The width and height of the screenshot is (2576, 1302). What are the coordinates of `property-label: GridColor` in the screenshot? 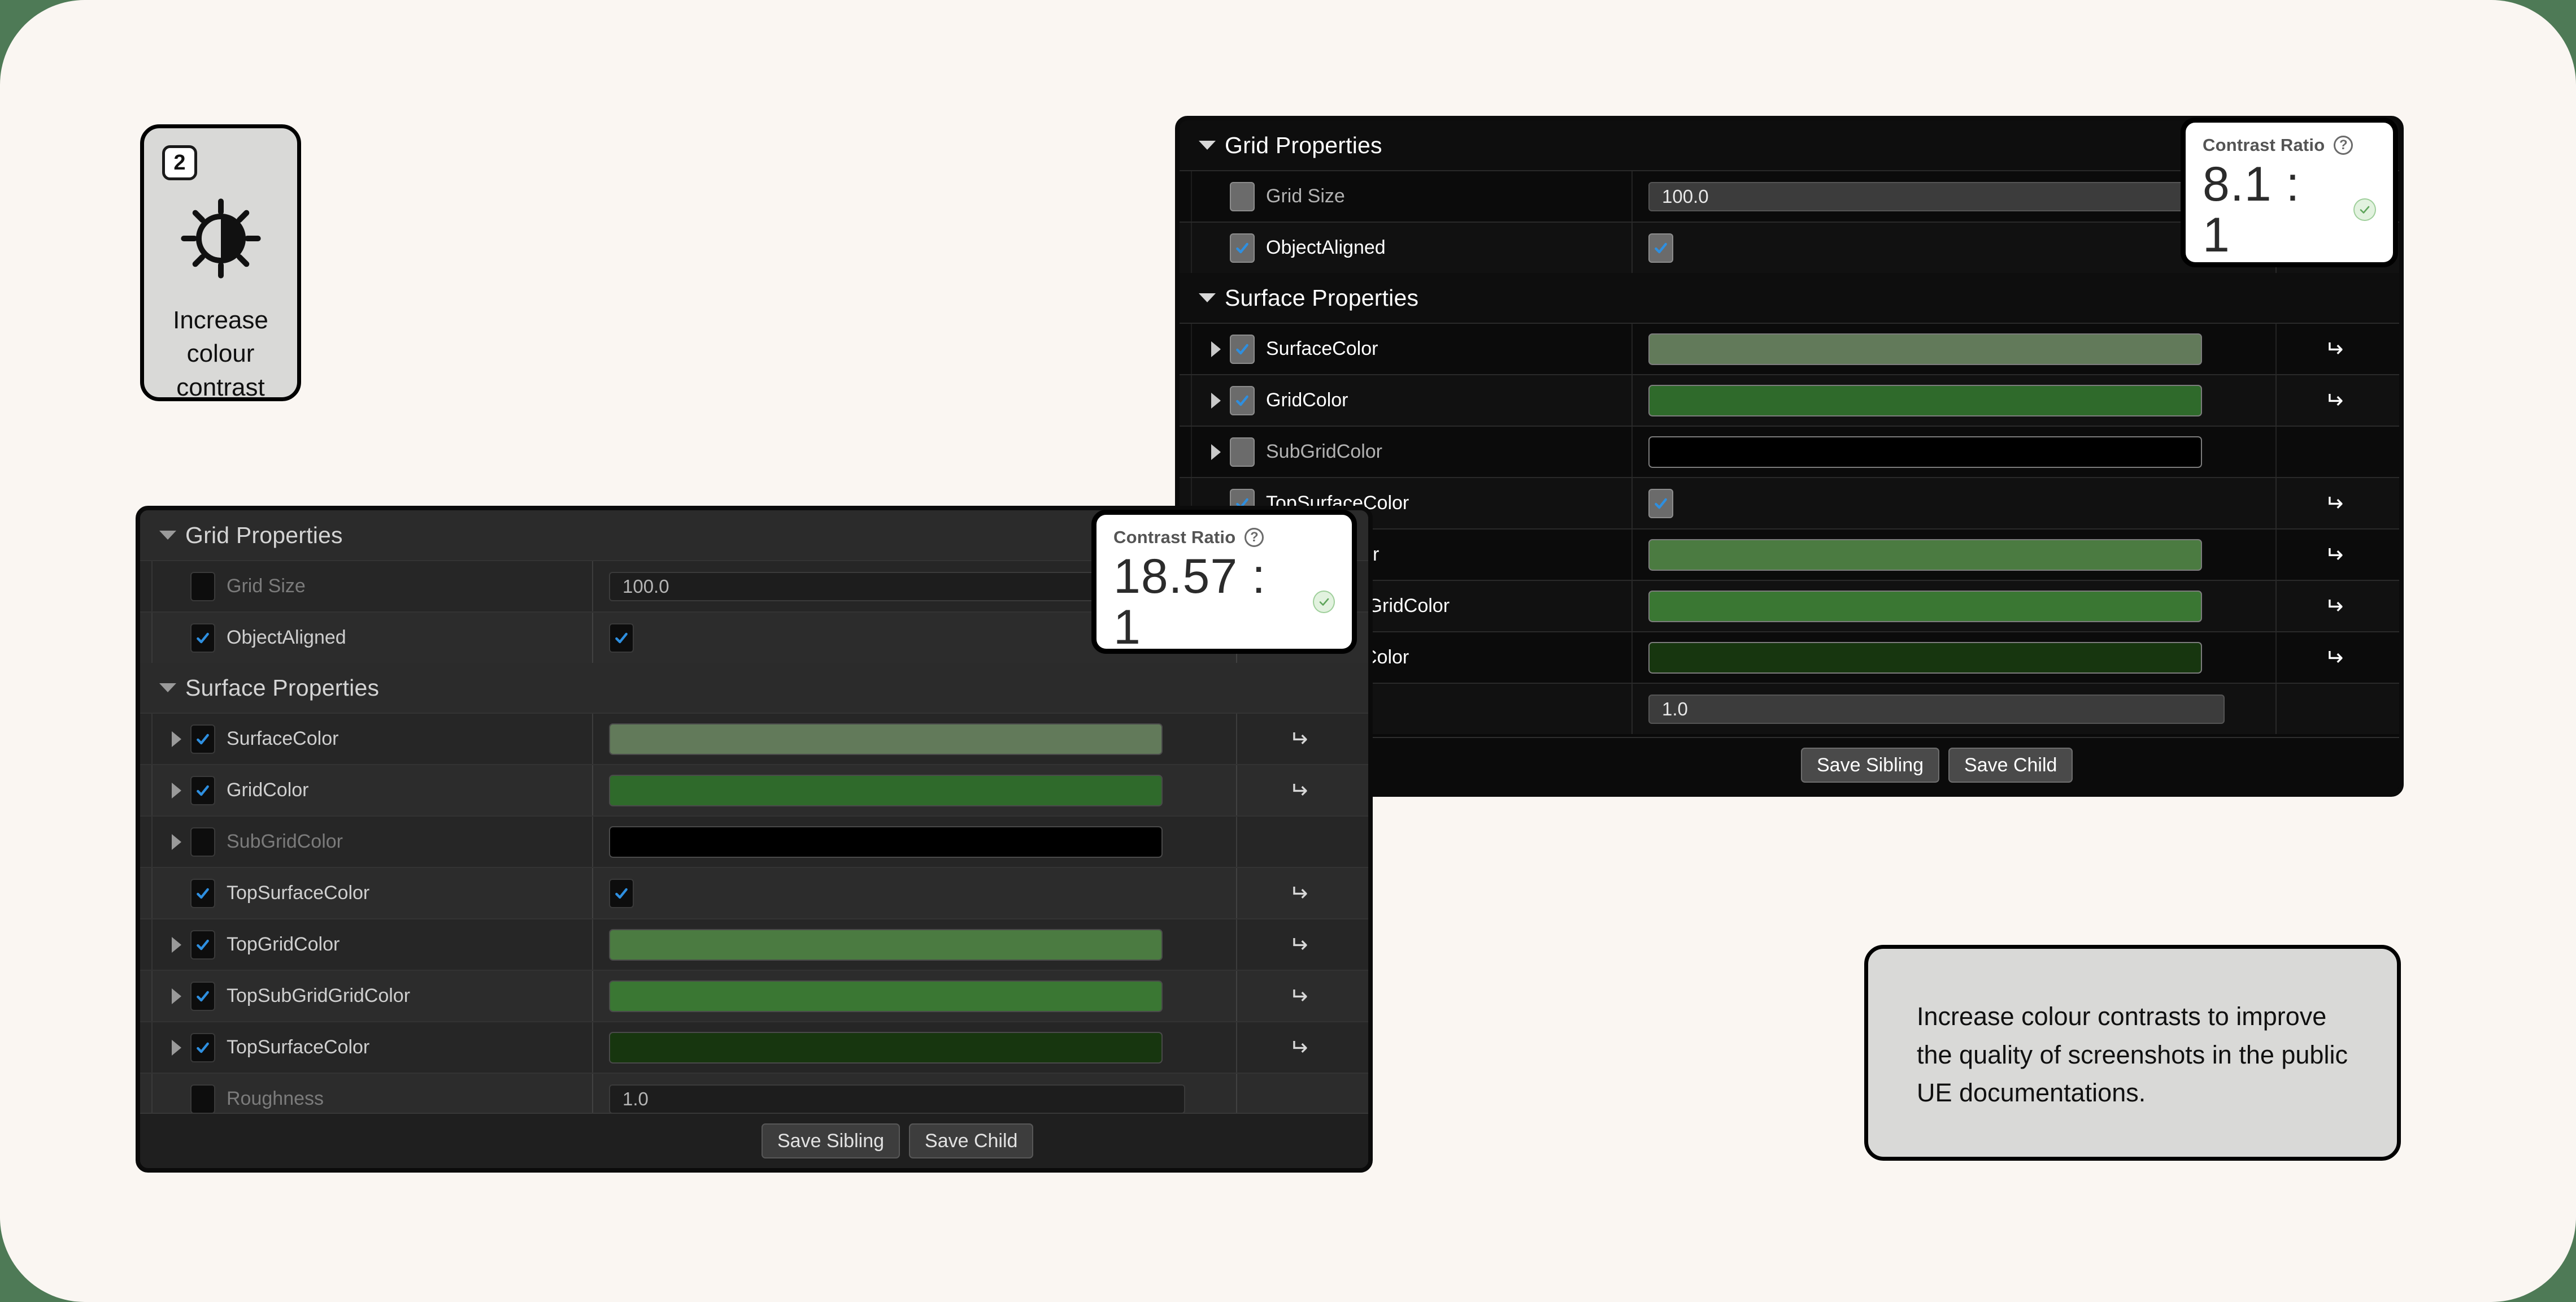 It's located at (268, 790).